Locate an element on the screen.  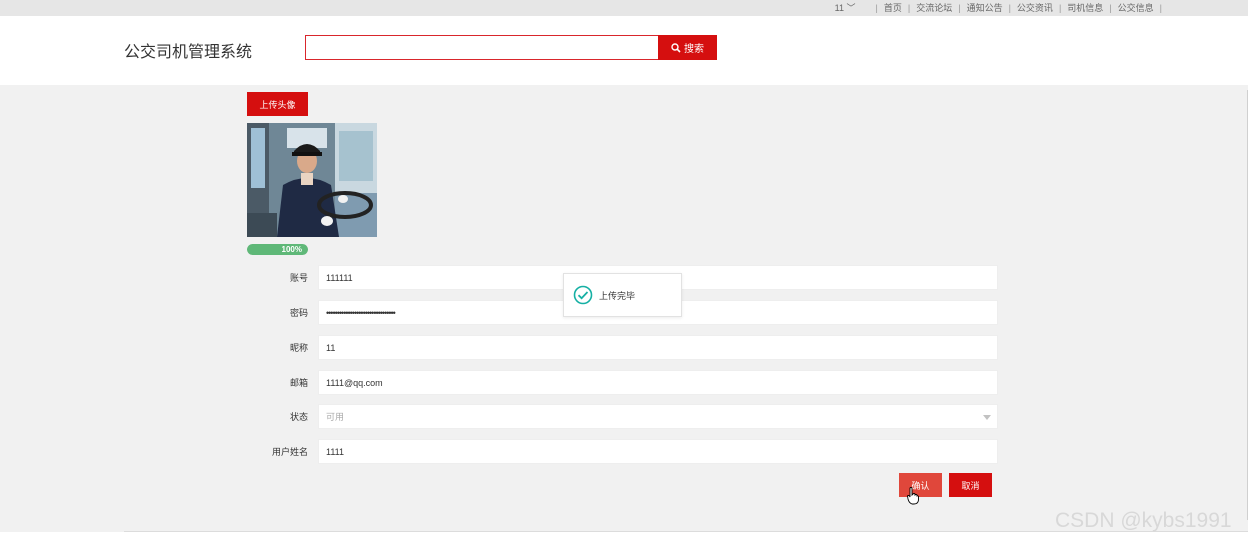
upload-progress-bar: 100% is located at coordinates (277, 249).